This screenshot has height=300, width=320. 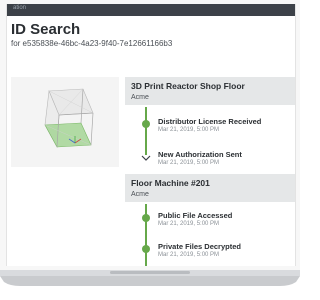 I want to click on page-title: ID Search, so click(x=46, y=29).